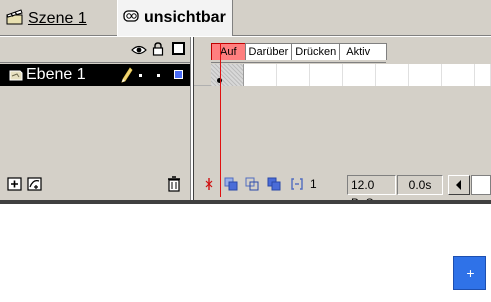  Describe the element at coordinates (127, 77) in the screenshot. I see `pencil-icon` at that location.